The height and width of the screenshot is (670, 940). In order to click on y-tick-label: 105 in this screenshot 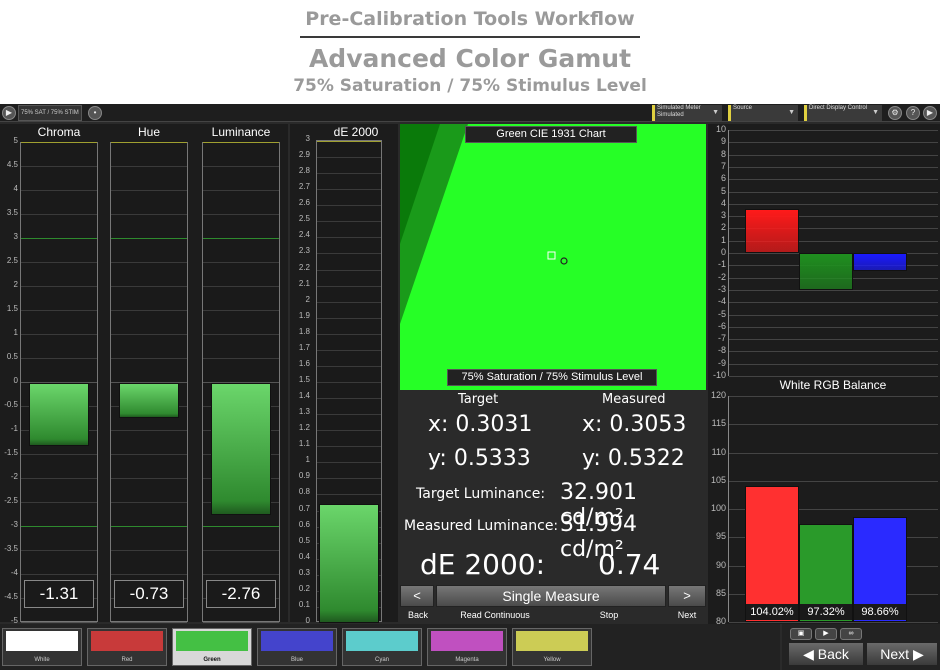, I will do `click(718, 479)`.